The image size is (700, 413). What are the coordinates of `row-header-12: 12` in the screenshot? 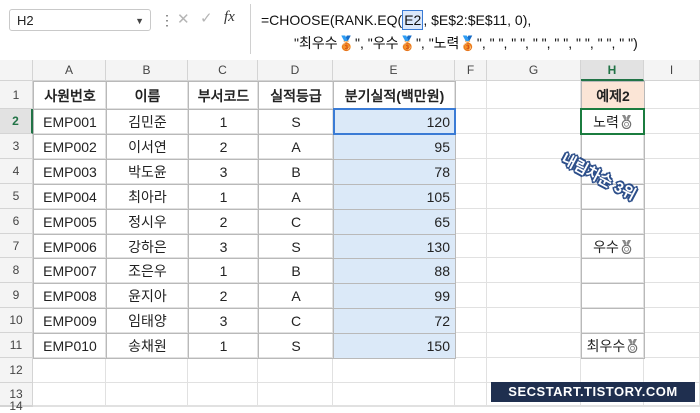 It's located at (16, 370).